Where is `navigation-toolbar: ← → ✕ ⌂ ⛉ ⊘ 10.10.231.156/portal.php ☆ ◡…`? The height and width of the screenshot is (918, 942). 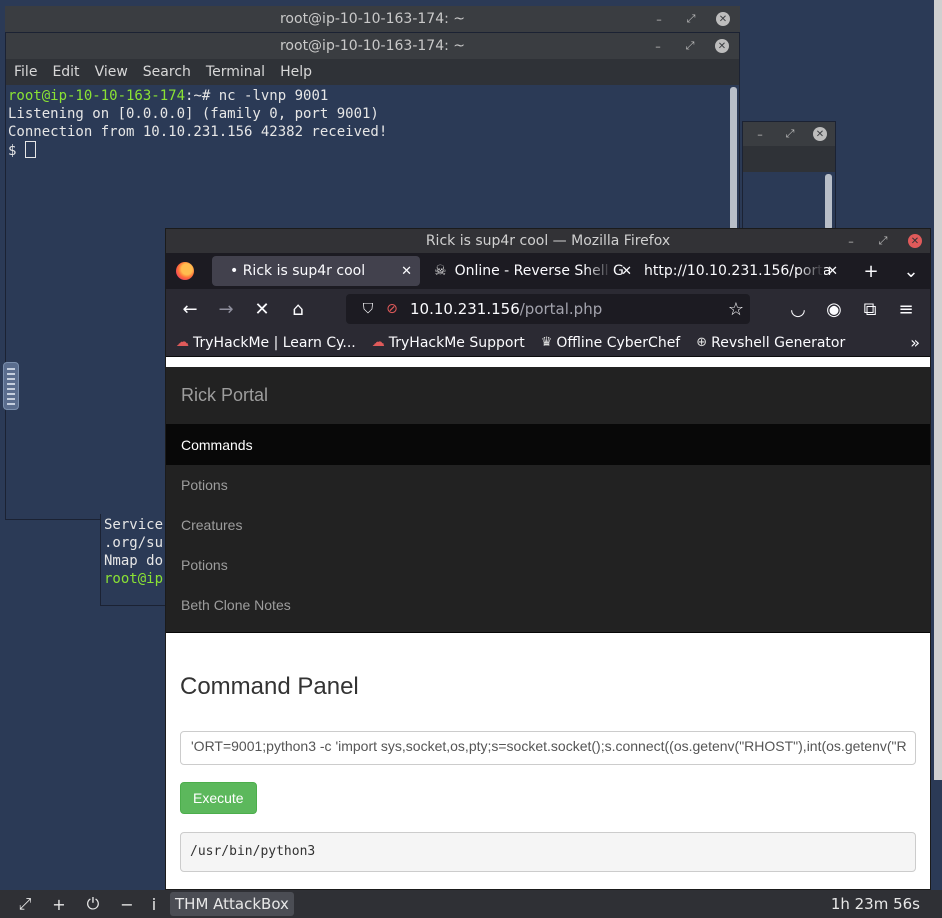 navigation-toolbar: ← → ✕ ⌂ ⛉ ⊘ 10.10.231.156/portal.php ☆ ◡… is located at coordinates (548, 309).